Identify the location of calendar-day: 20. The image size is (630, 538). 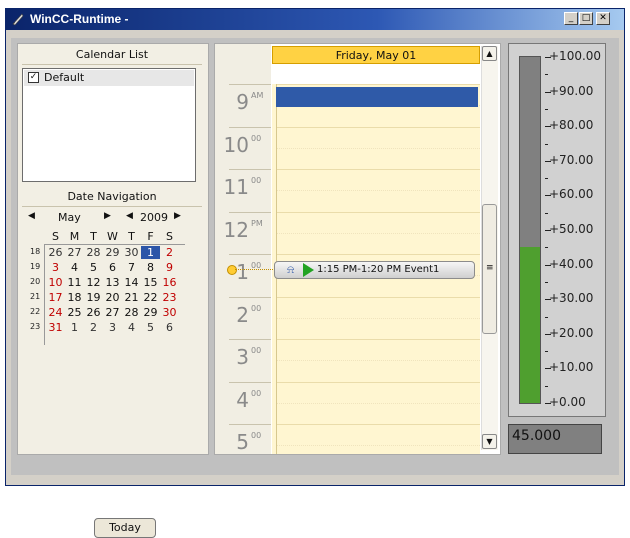
(112, 297).